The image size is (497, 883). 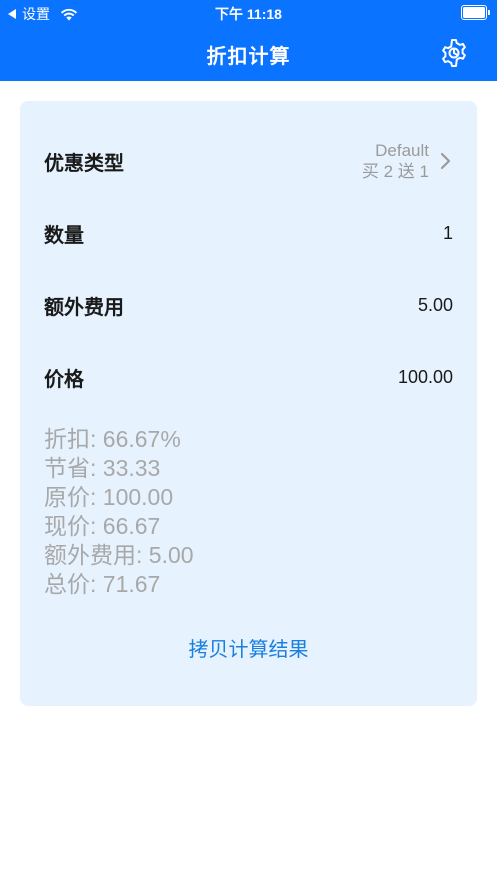 What do you see at coordinates (407, 161) in the screenshot?
I see `discount-type-value-group: Default 买 2 送 1` at bounding box center [407, 161].